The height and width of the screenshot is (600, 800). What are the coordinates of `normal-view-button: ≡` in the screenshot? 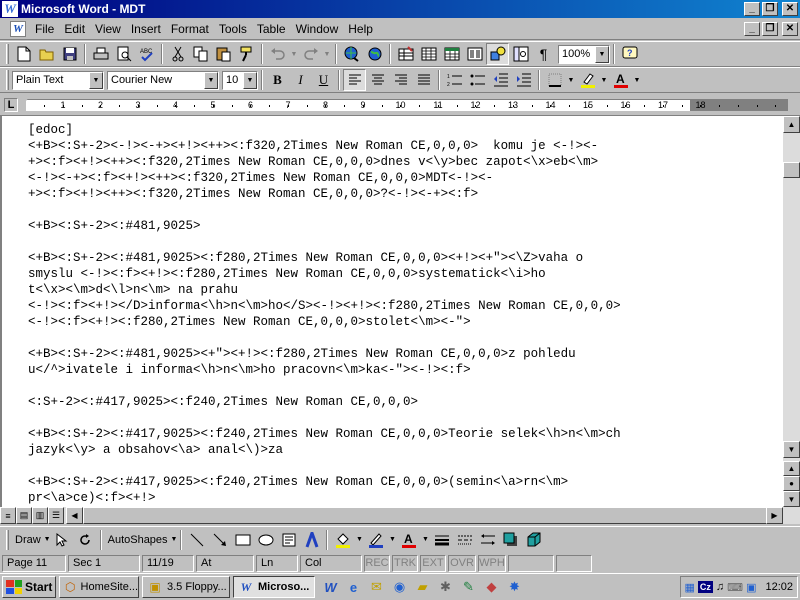 It's located at (8, 515).